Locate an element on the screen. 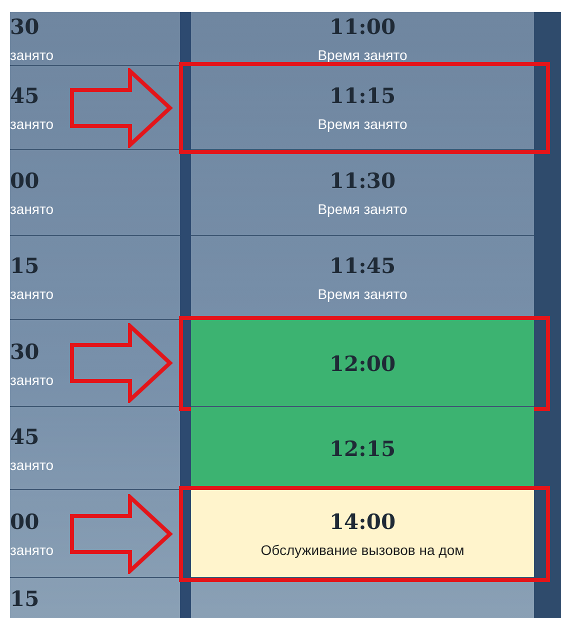 This screenshot has width=561, height=618. time-slot: 12:00 is located at coordinates (362, 363).